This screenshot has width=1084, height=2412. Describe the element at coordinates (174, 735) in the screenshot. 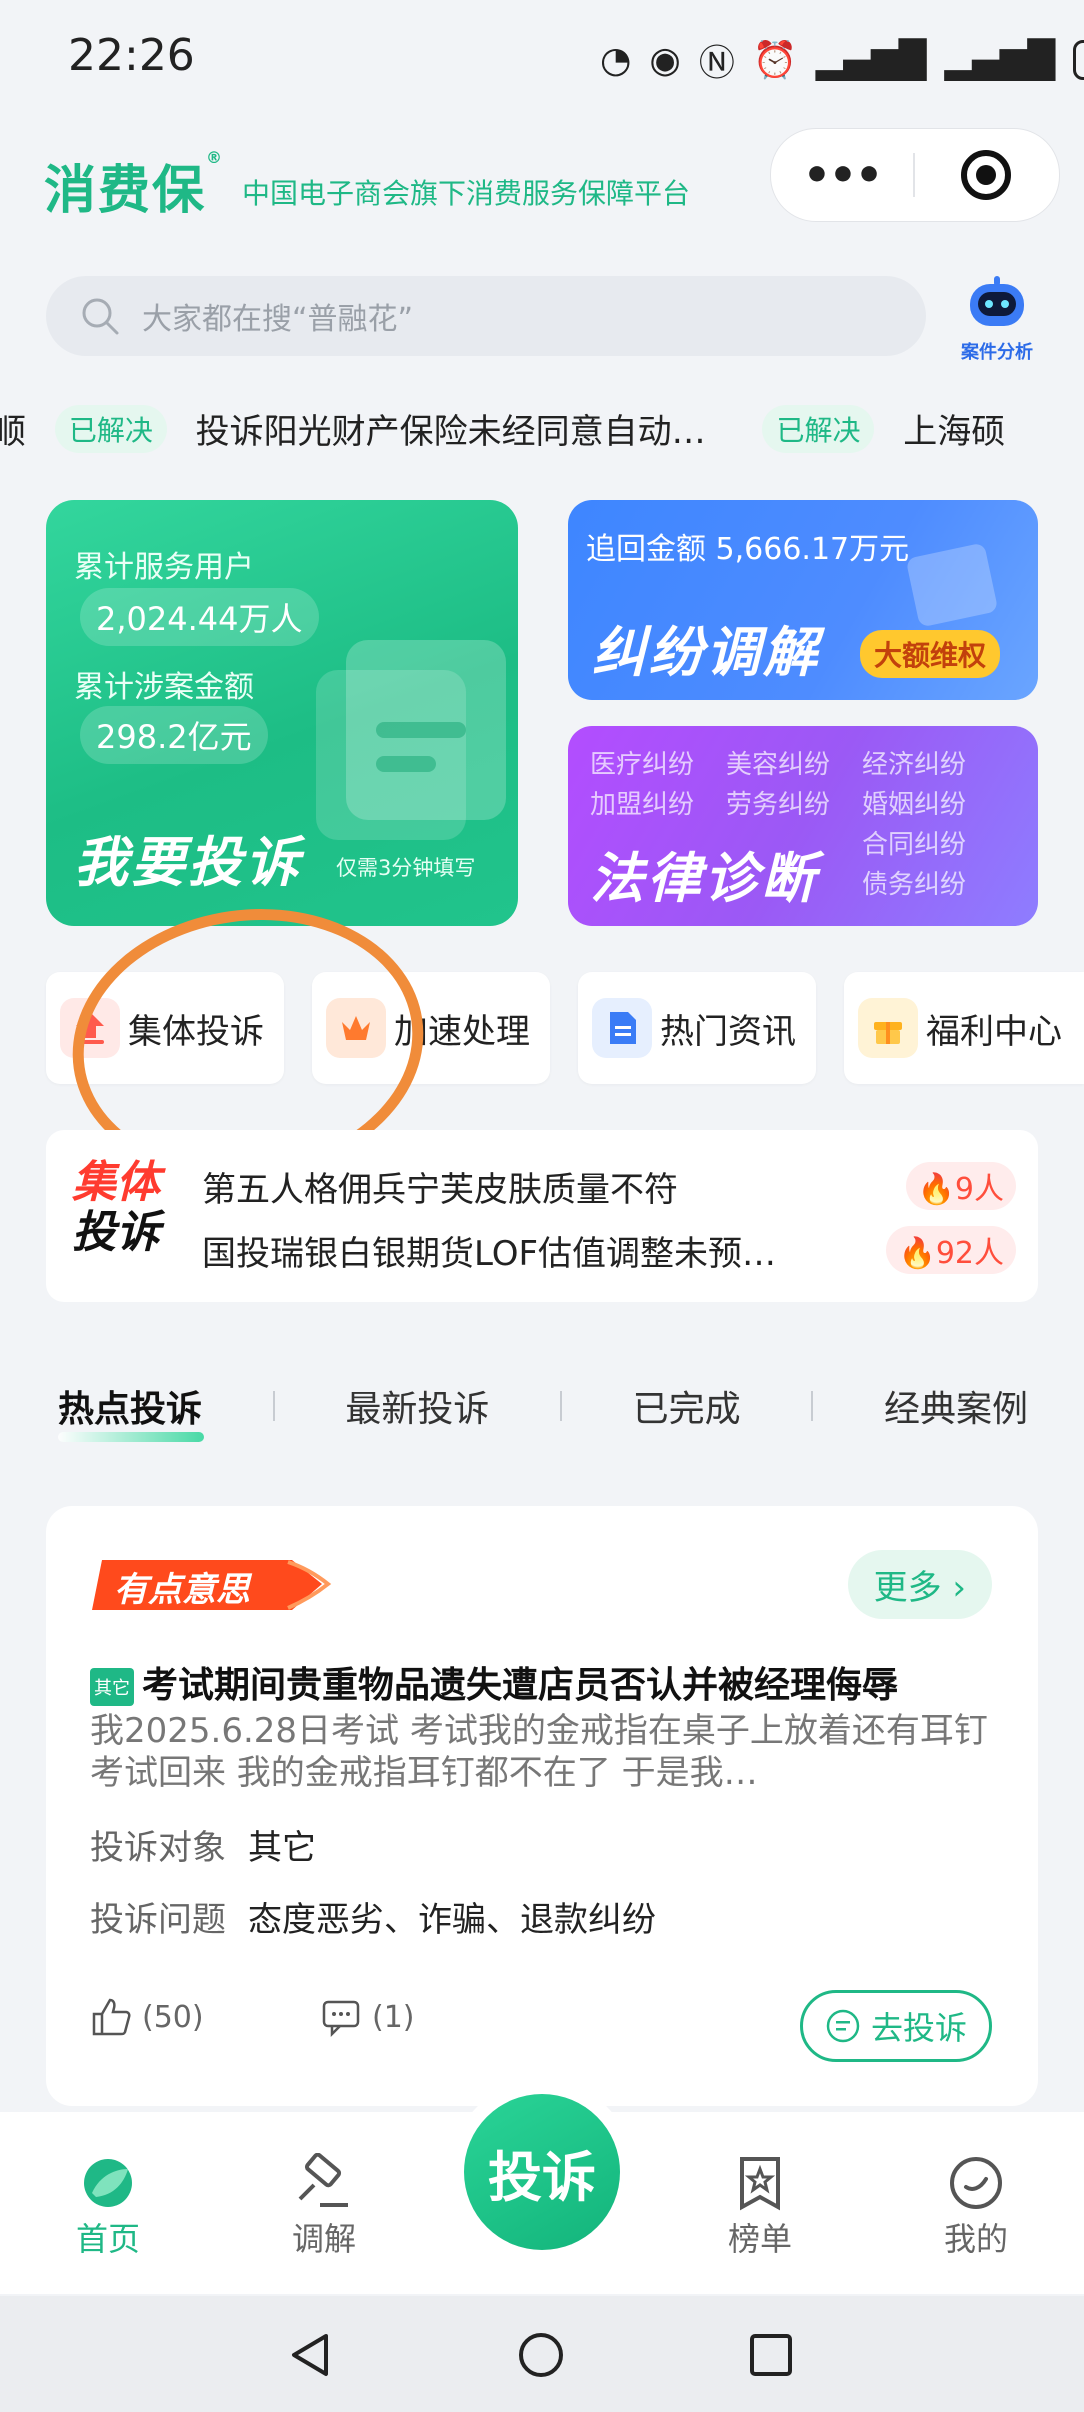

I see `amount-value: 298.2亿元` at that location.